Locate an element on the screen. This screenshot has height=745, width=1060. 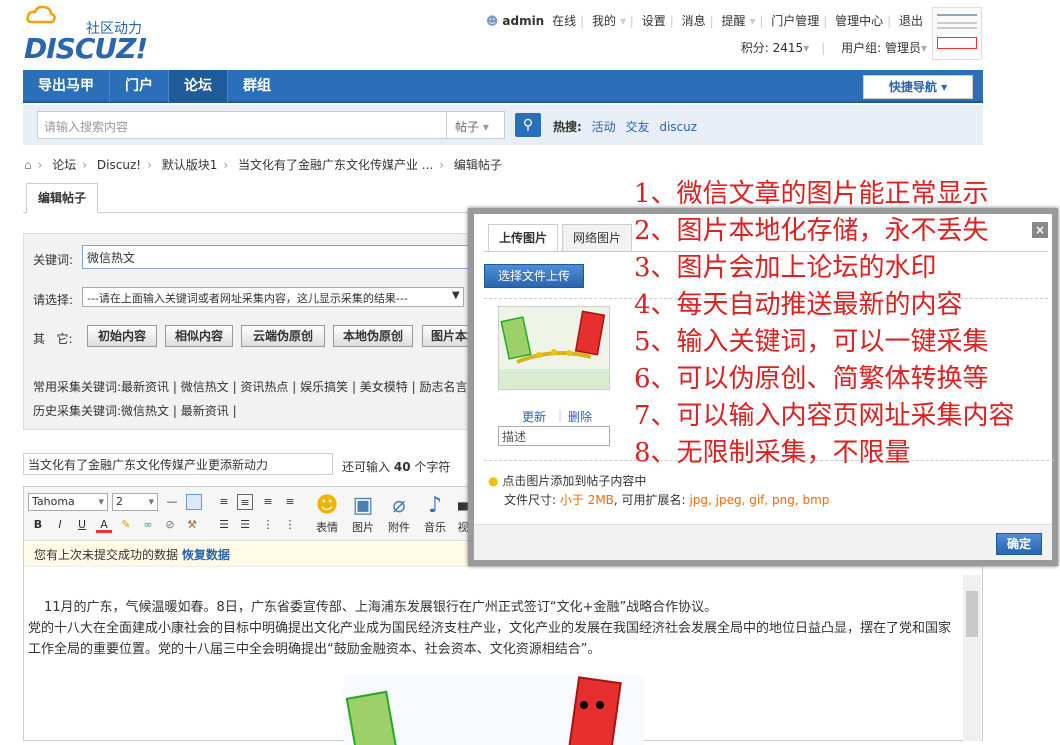
unordered-list-icon: ⋮ is located at coordinates (290, 525).